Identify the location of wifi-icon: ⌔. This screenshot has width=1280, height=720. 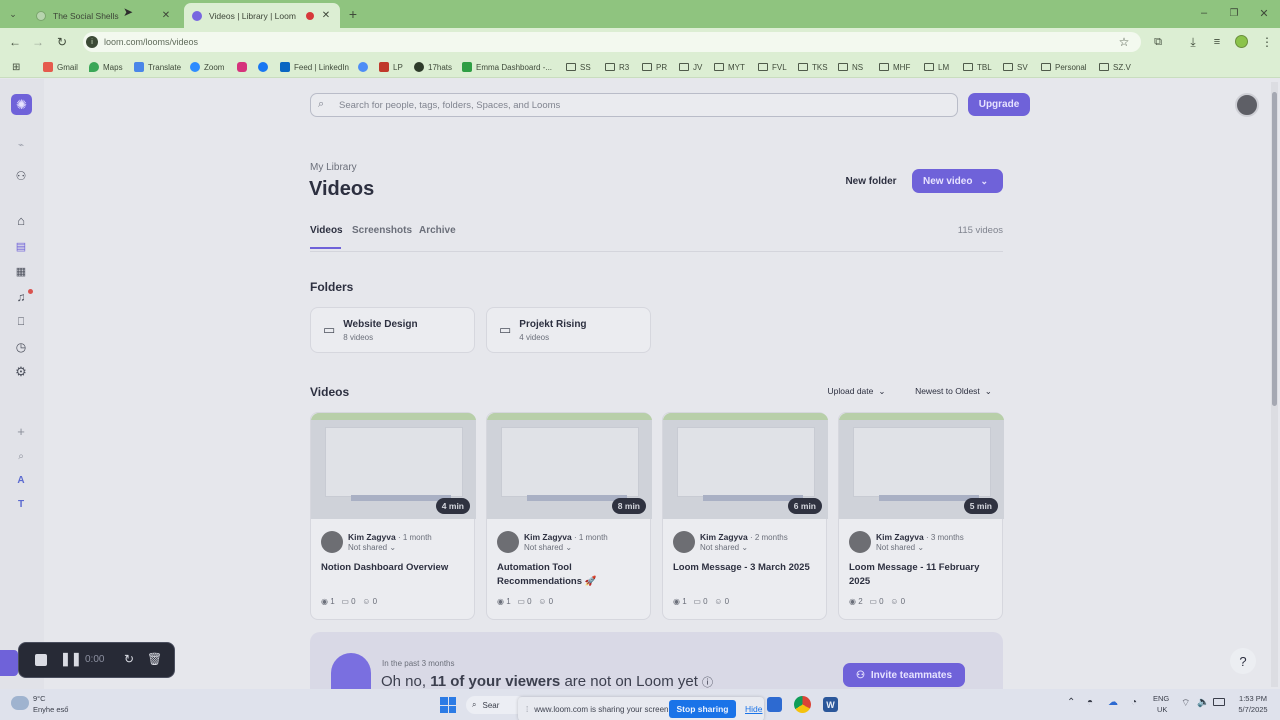
(1185, 703).